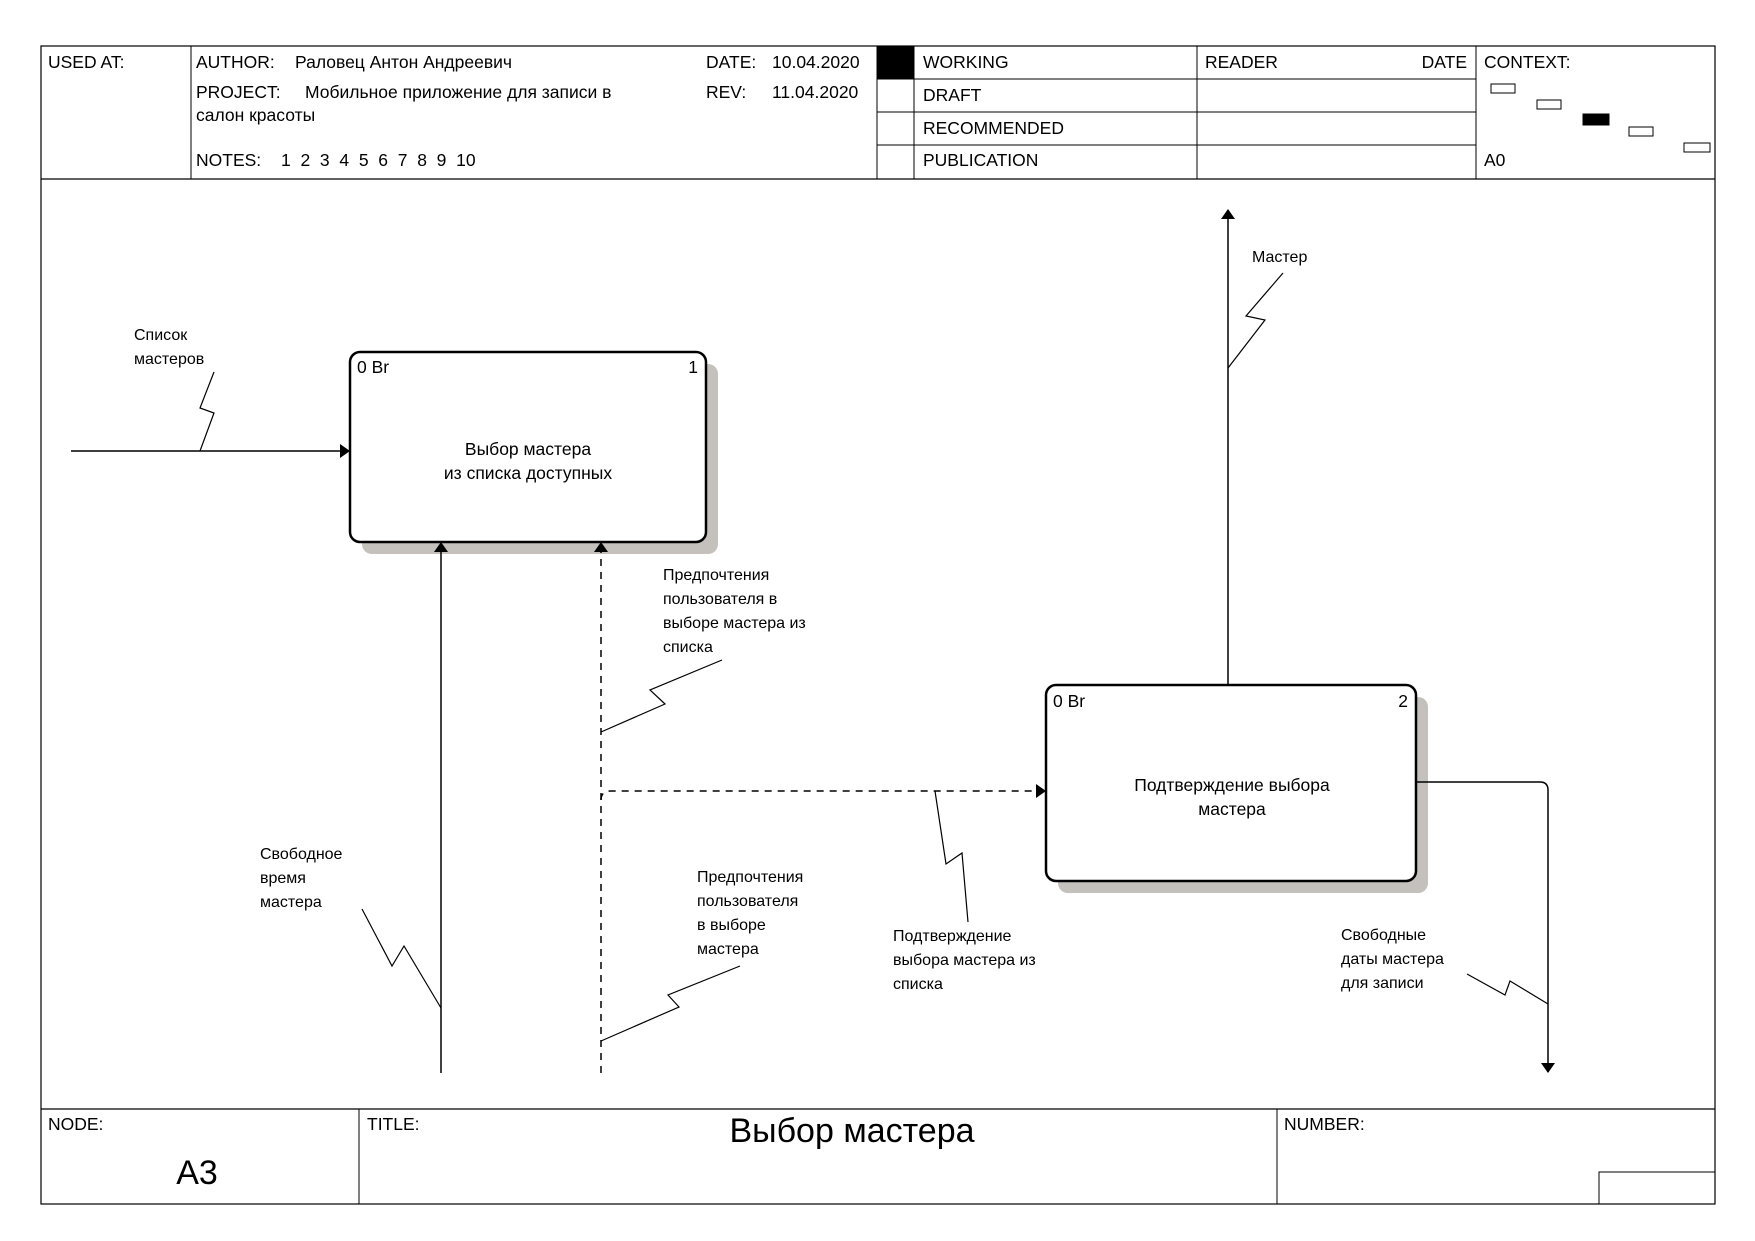 The image size is (1755, 1241). I want to click on status-draft: DRAFT, so click(952, 95).